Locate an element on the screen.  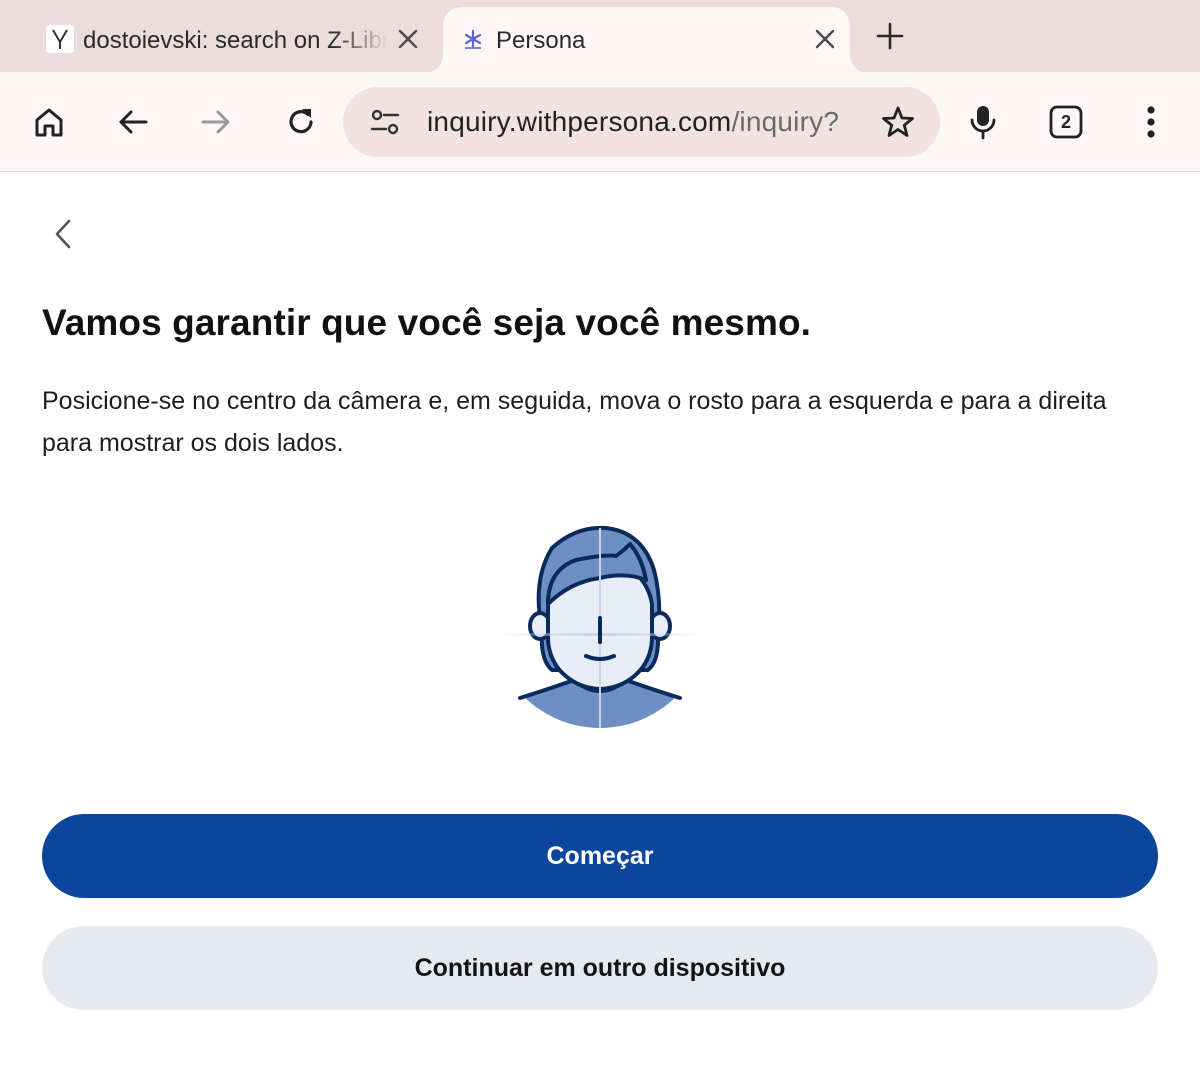
tab-switcher-icon: 2 is located at coordinates (1066, 122).